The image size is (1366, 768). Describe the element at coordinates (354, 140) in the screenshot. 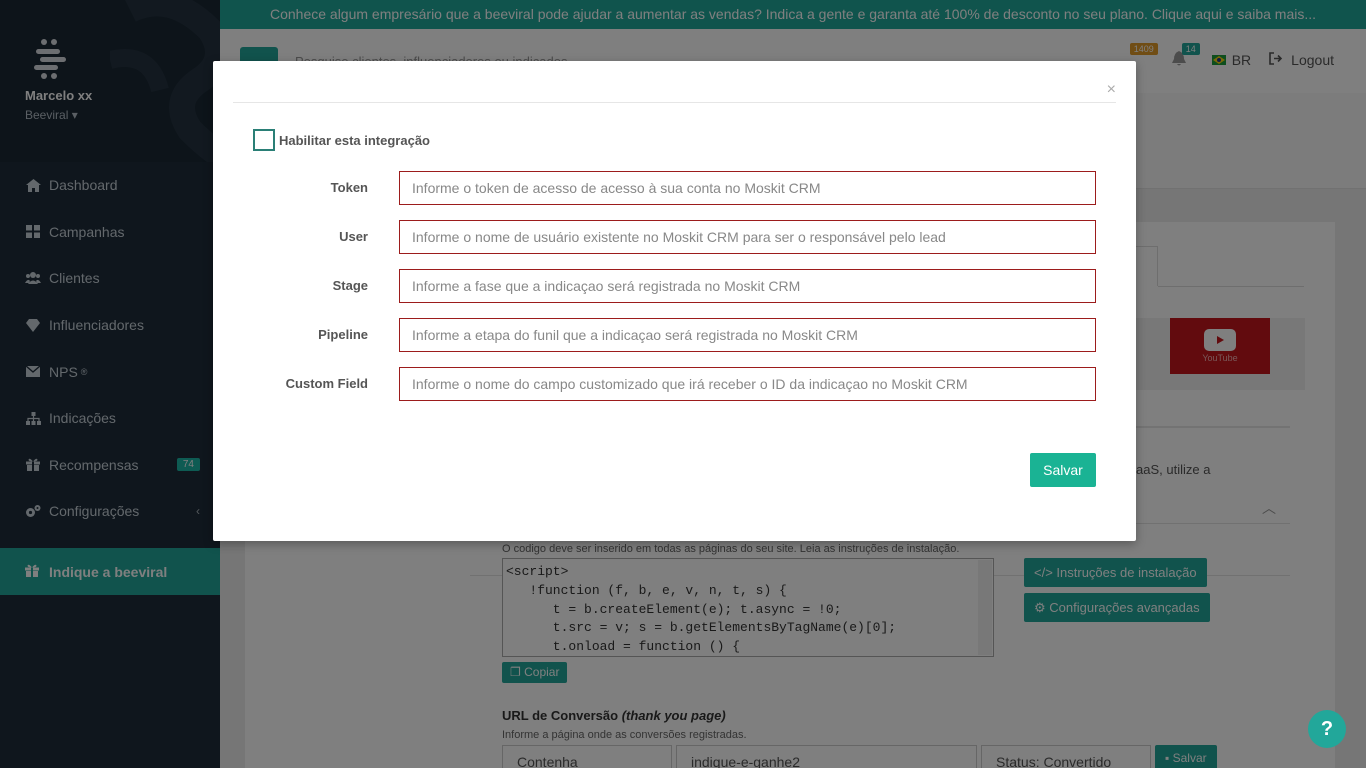

I see `enable-integration-label: Habilitar esta integração` at that location.